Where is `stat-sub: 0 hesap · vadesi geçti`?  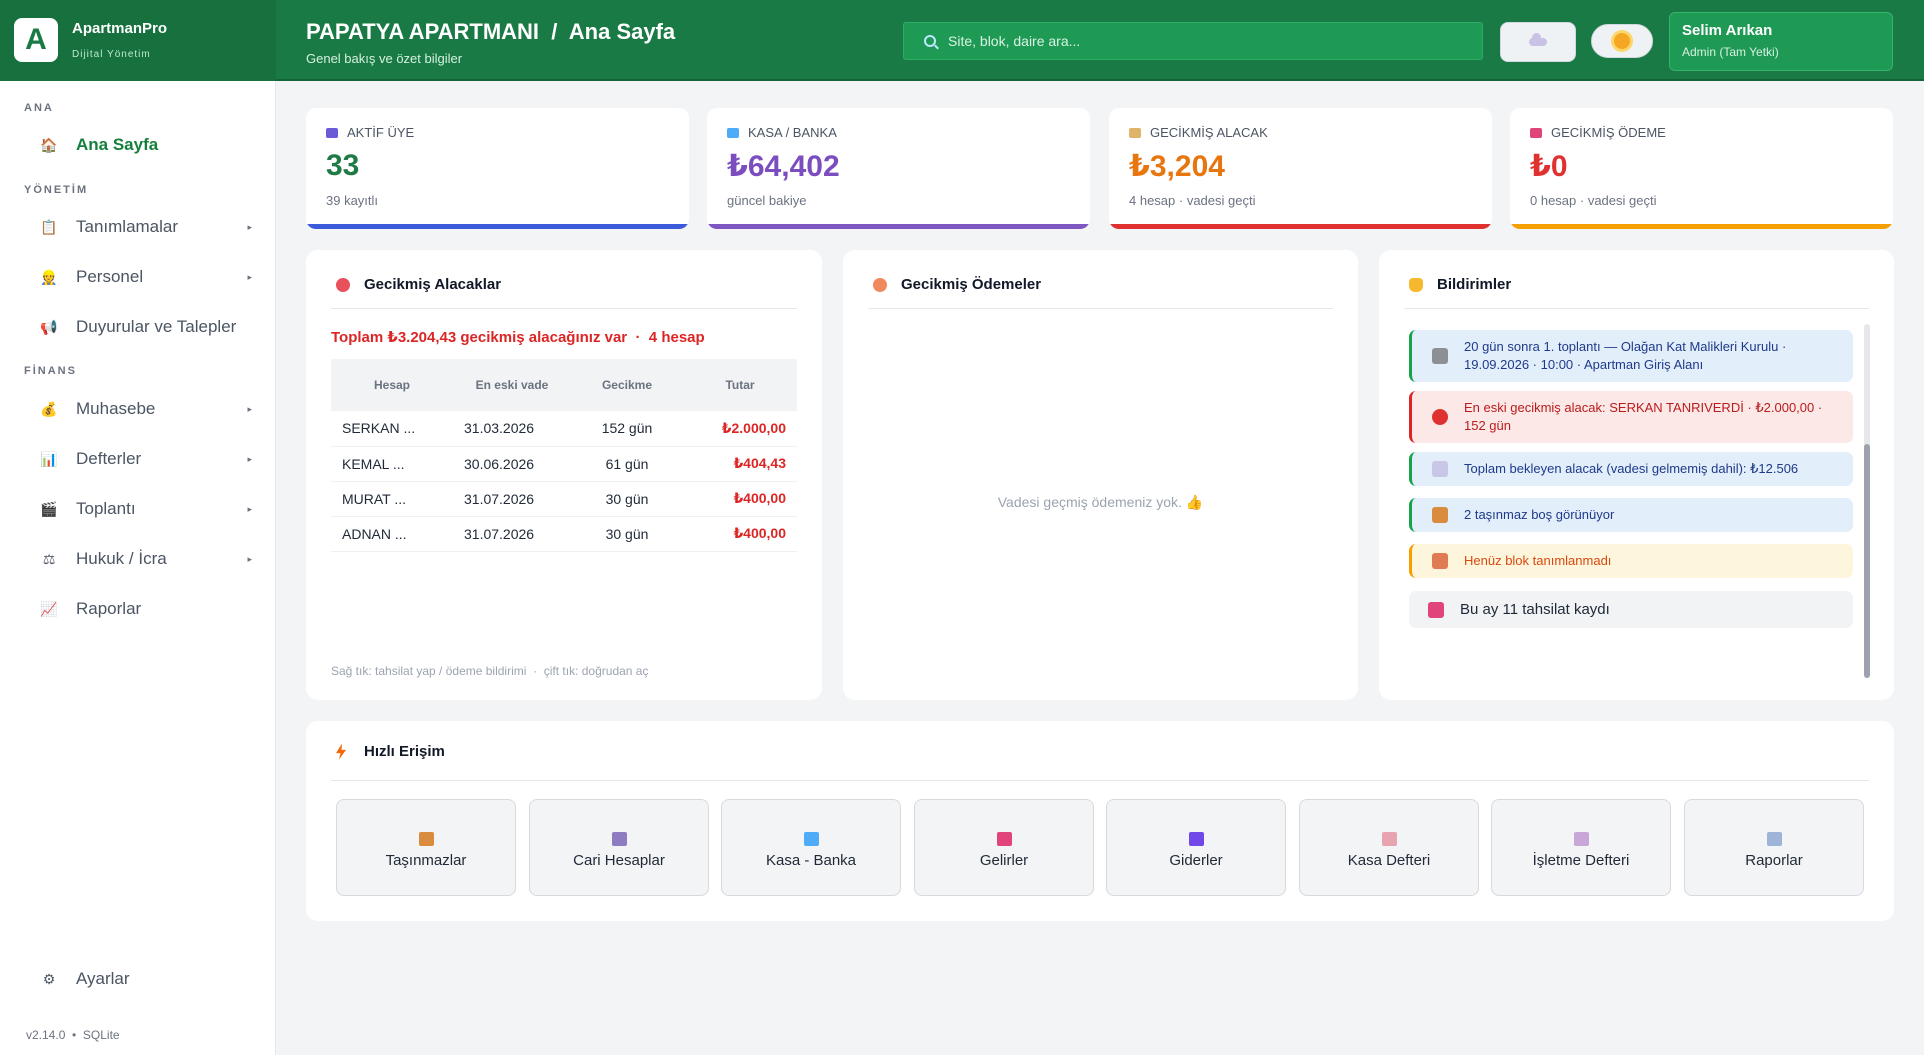
stat-sub: 0 hesap · vadesi geçti is located at coordinates (1593, 200).